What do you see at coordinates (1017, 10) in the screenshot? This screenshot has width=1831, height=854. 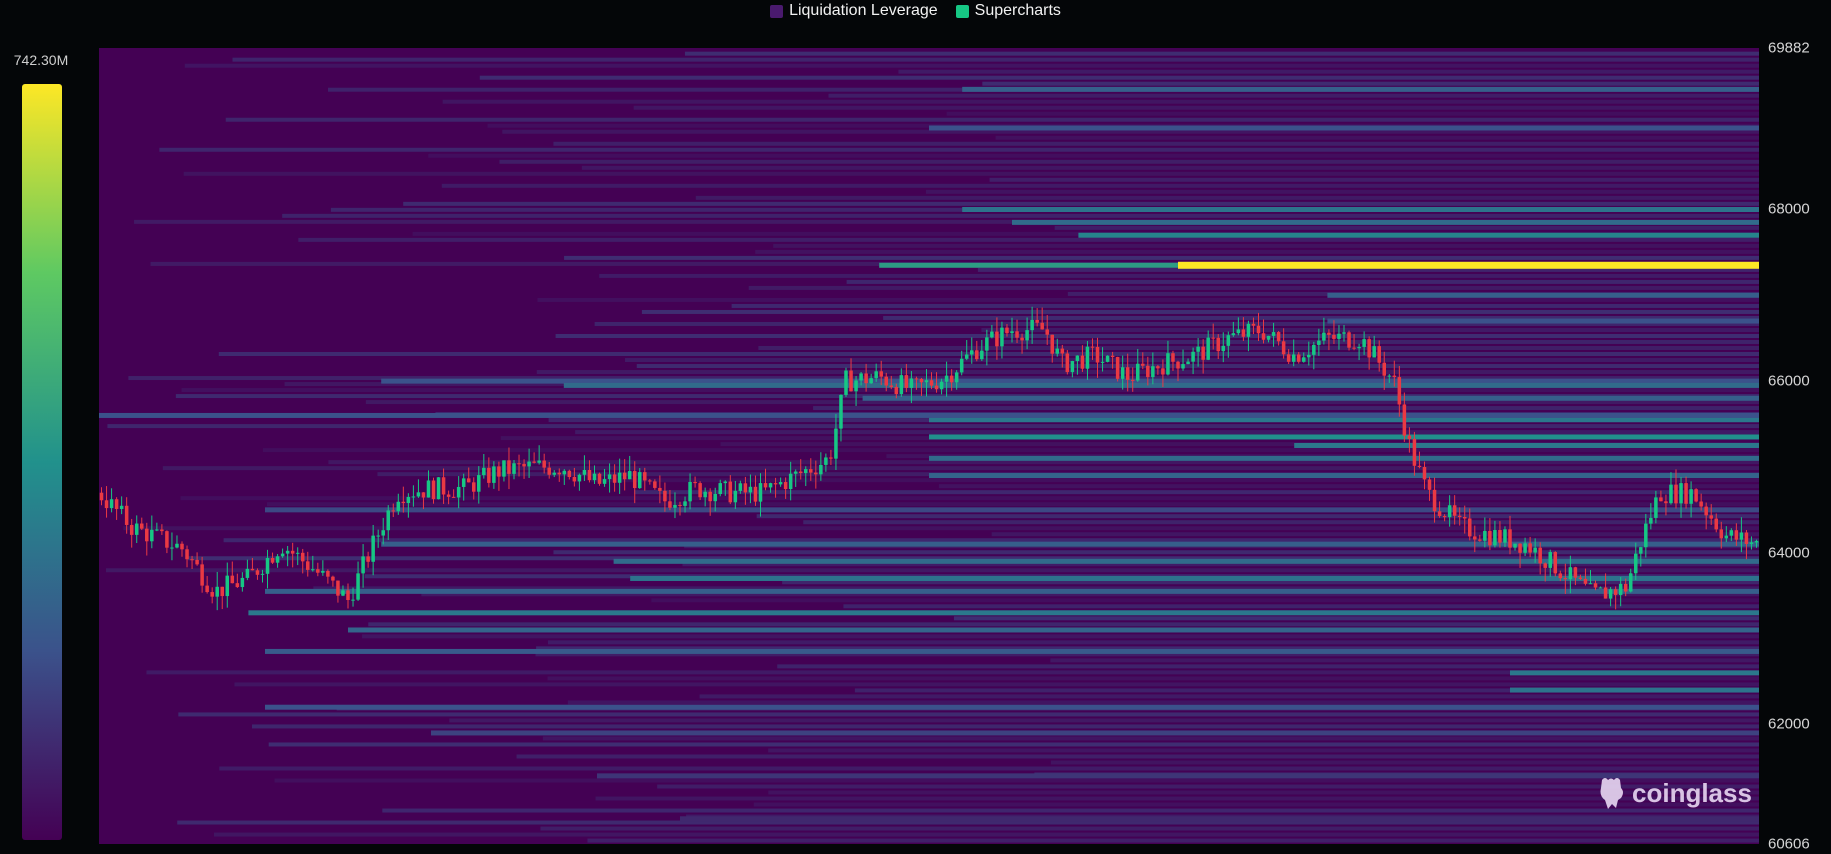 I see `legend-label-supercharts: Supercharts` at bounding box center [1017, 10].